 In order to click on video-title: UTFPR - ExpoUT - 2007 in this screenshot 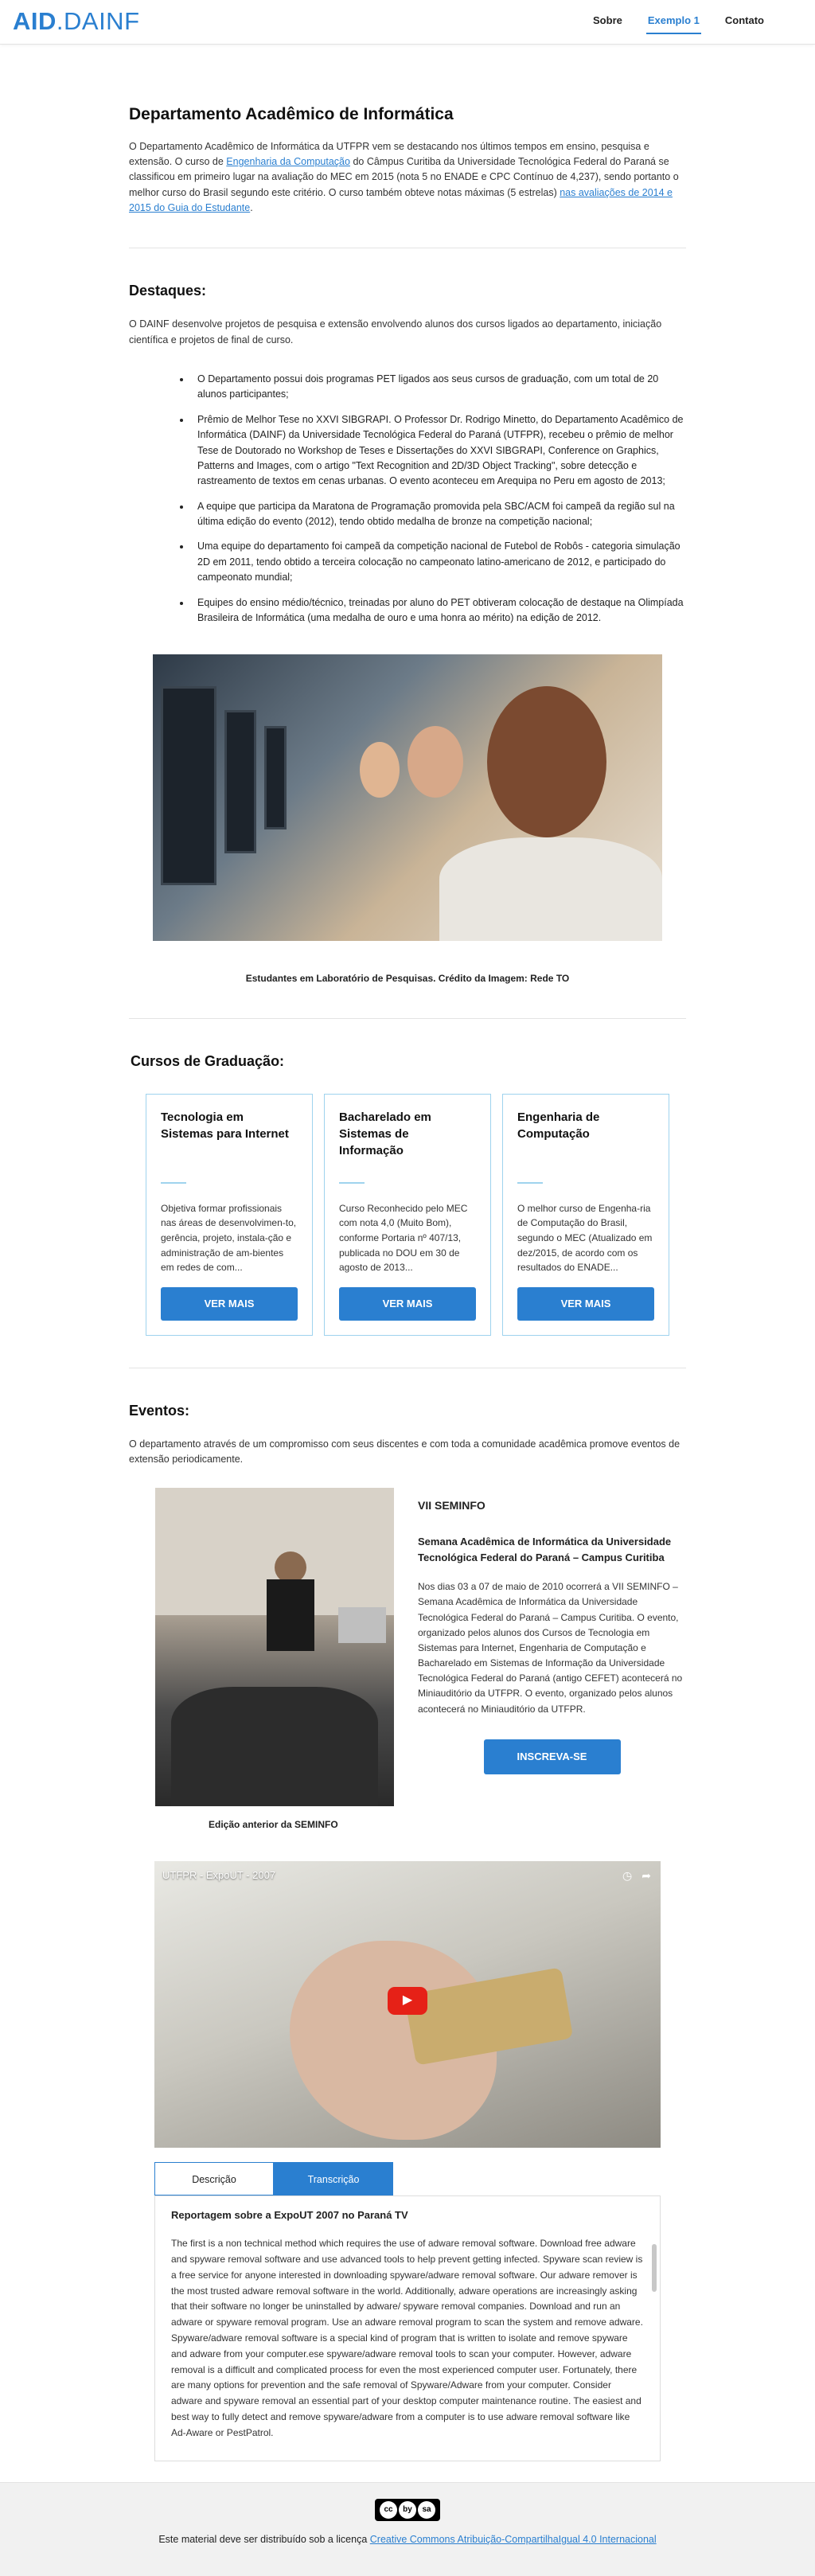, I will do `click(218, 1875)`.